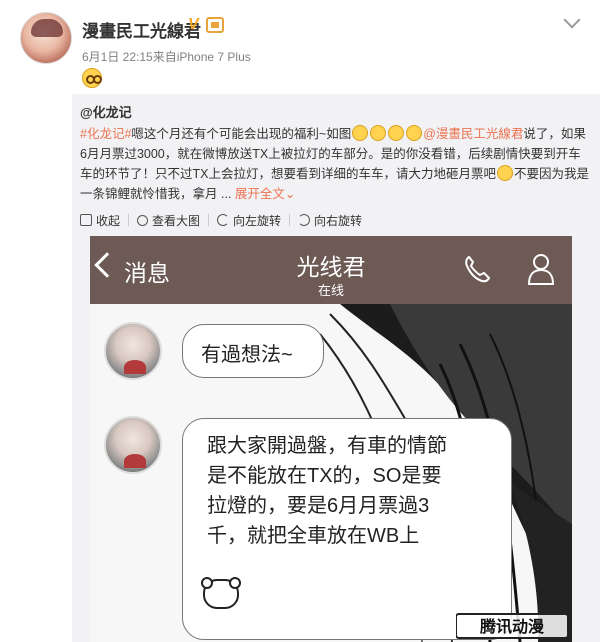 The image size is (600, 642). What do you see at coordinates (473, 134) in the screenshot?
I see `mention-link: @漫畫民工光線君` at bounding box center [473, 134].